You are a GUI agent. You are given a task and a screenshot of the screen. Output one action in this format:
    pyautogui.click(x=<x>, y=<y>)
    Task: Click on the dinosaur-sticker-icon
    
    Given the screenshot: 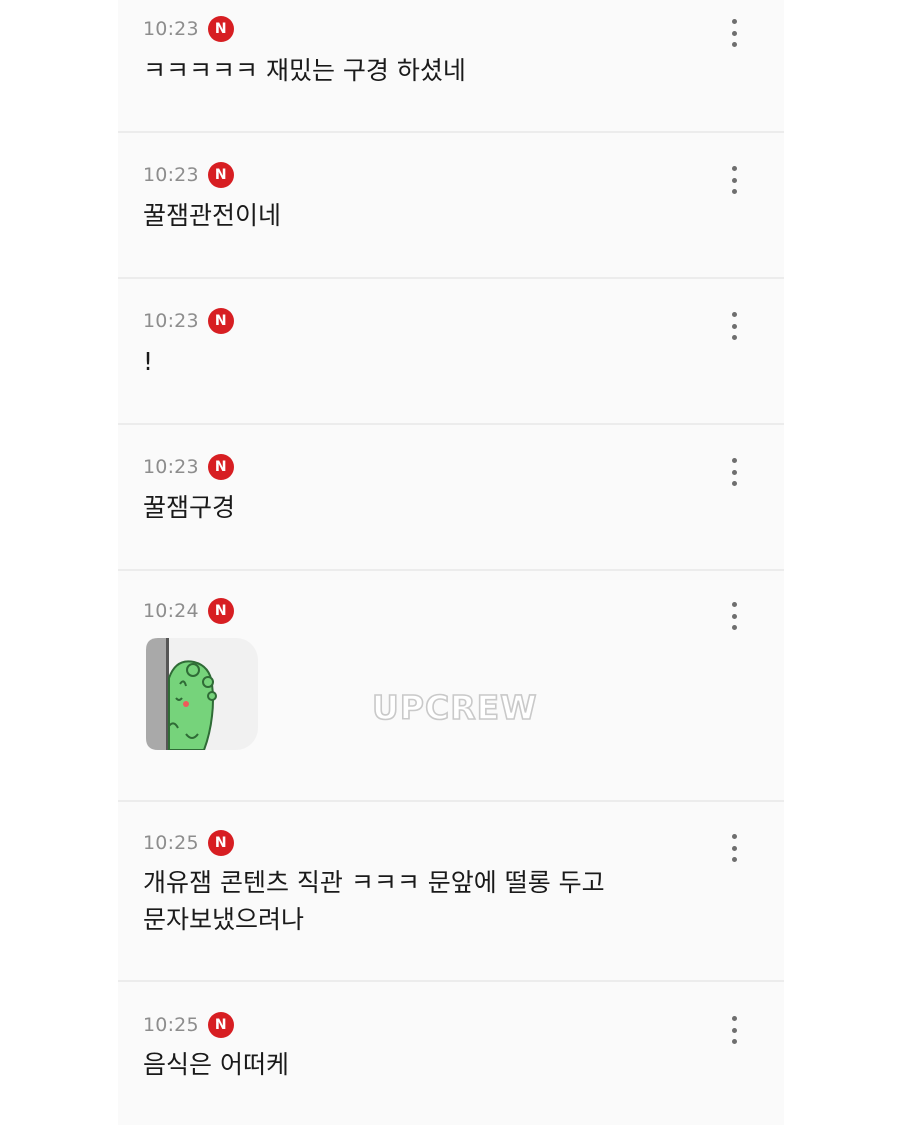 What is the action you would take?
    pyautogui.click(x=202, y=694)
    